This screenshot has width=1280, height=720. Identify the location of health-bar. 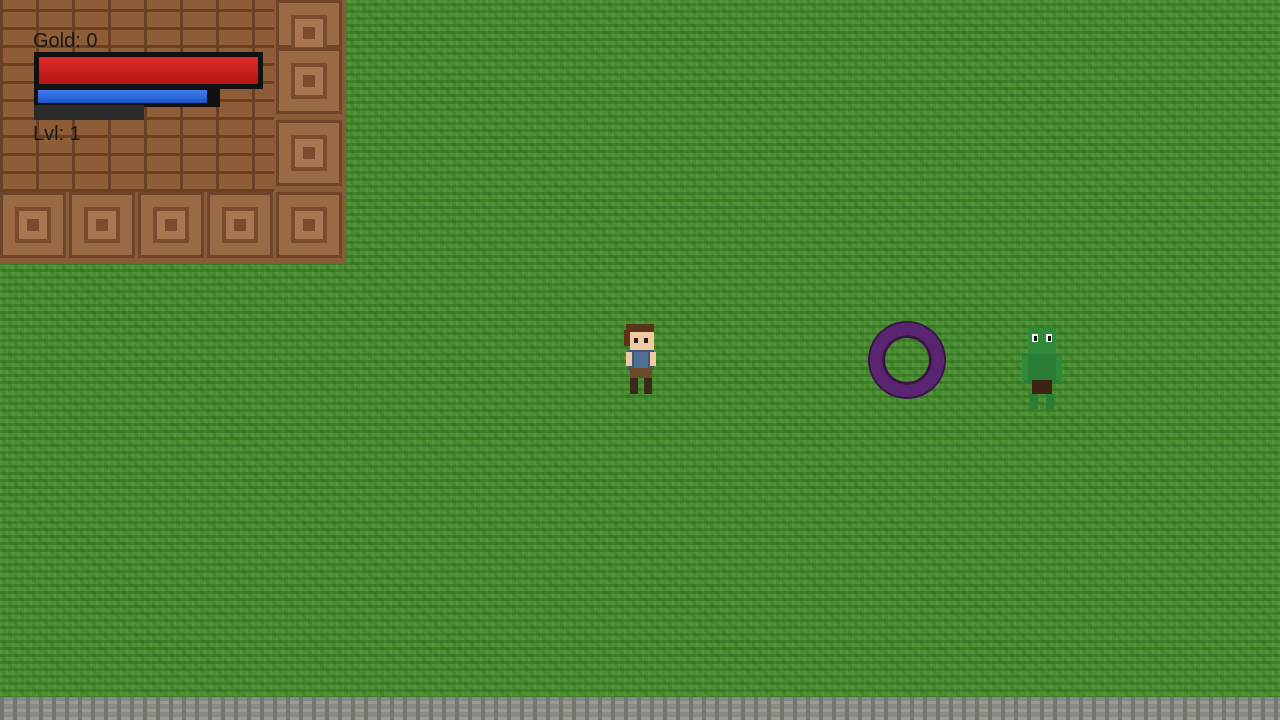
(148, 70).